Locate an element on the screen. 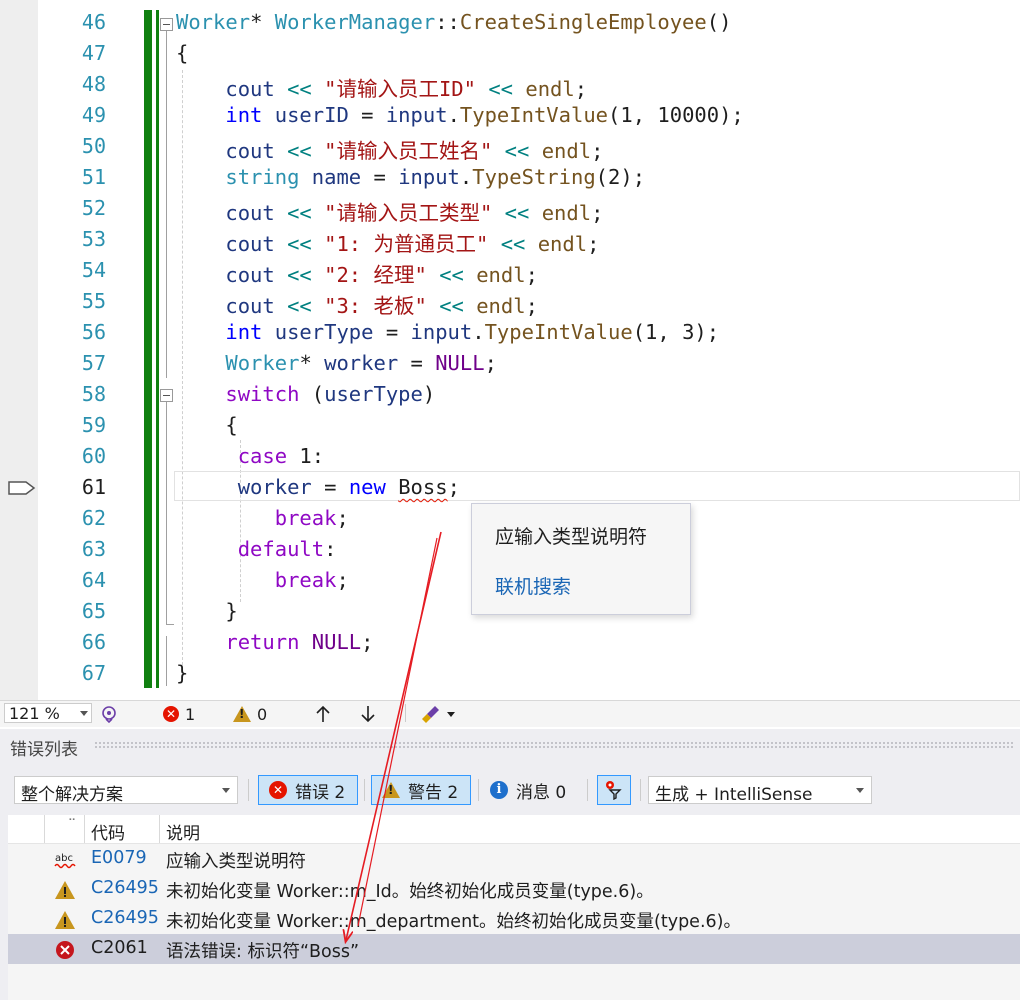  warning-count: 0 is located at coordinates (250, 714).